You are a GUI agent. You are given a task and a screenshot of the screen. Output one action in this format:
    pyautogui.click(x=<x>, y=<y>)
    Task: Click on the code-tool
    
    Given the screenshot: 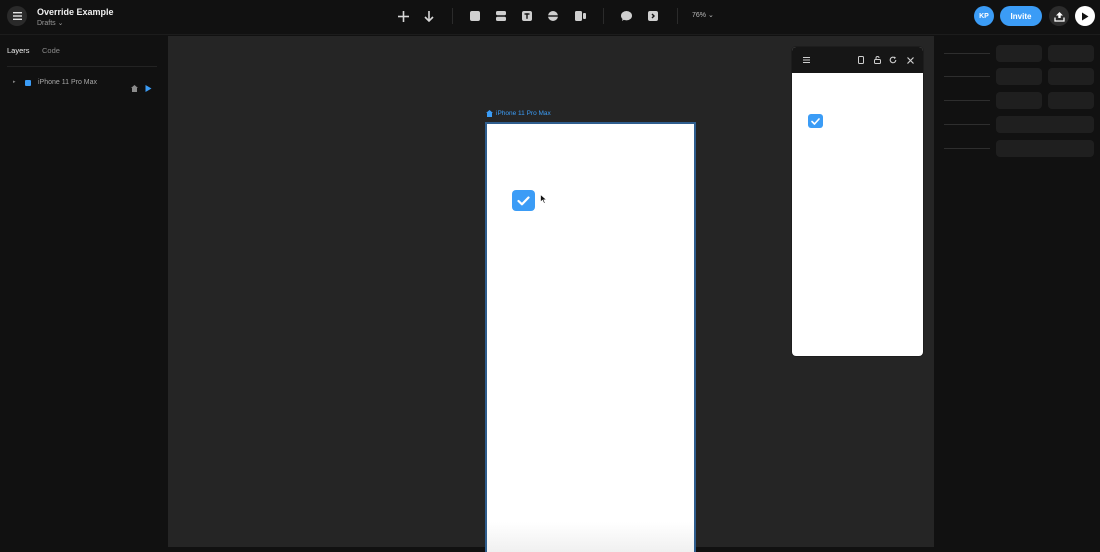 What is the action you would take?
    pyautogui.click(x=653, y=16)
    